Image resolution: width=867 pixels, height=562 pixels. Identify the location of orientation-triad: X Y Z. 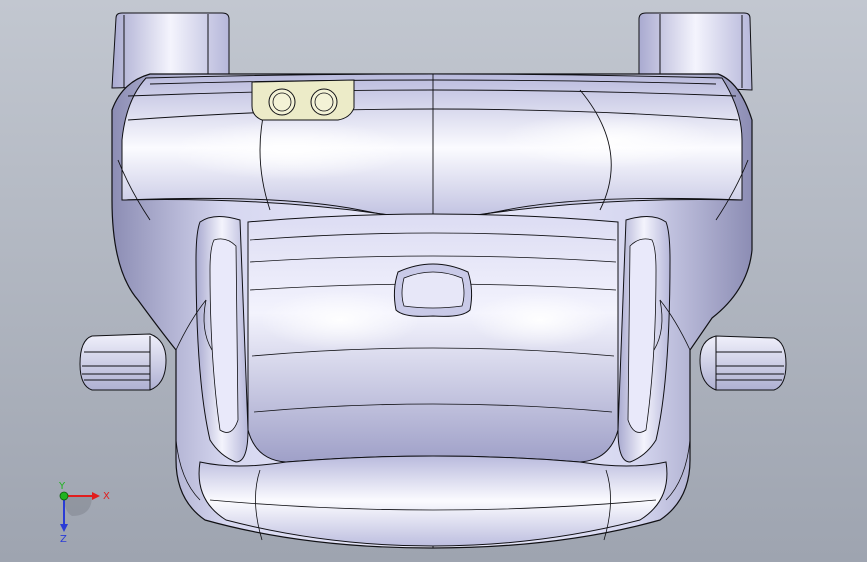
(83, 513).